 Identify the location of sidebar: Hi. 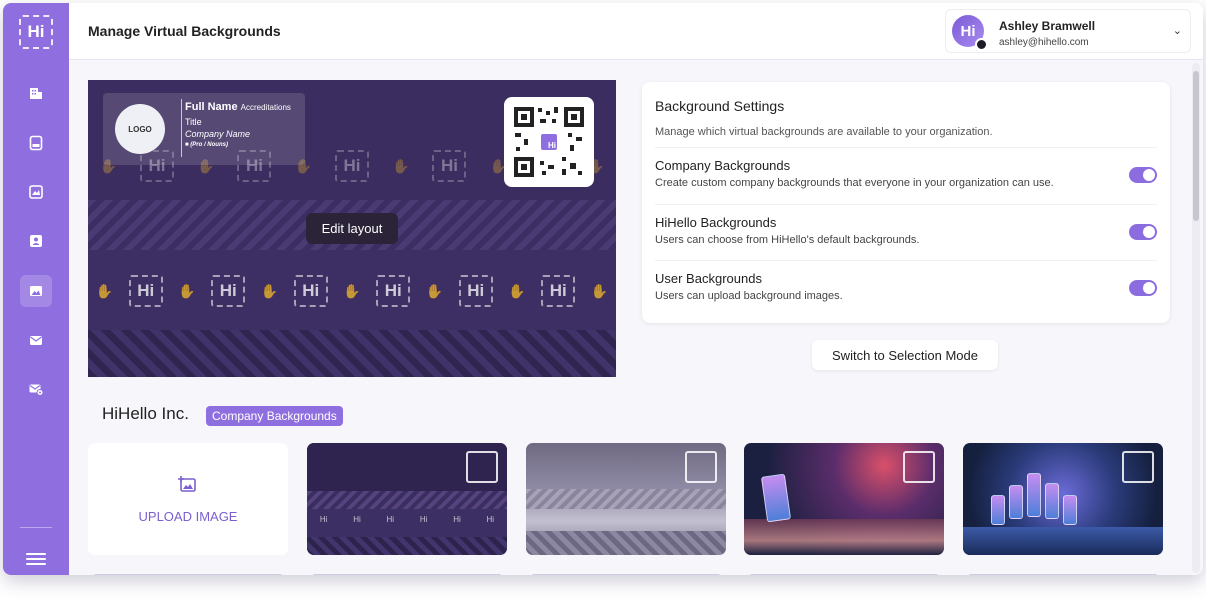
(36, 289).